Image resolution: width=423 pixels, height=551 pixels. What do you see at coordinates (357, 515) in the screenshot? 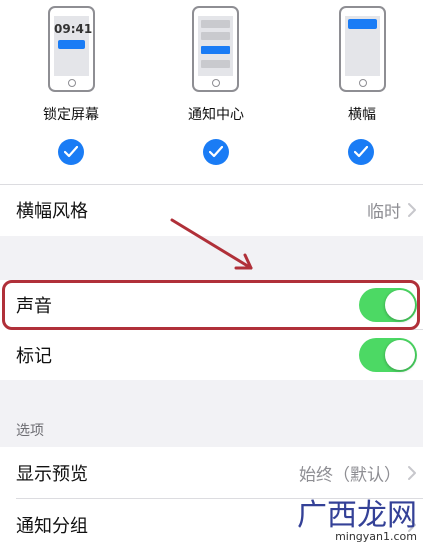
I see `watermark-main: 广西龙网` at bounding box center [357, 515].